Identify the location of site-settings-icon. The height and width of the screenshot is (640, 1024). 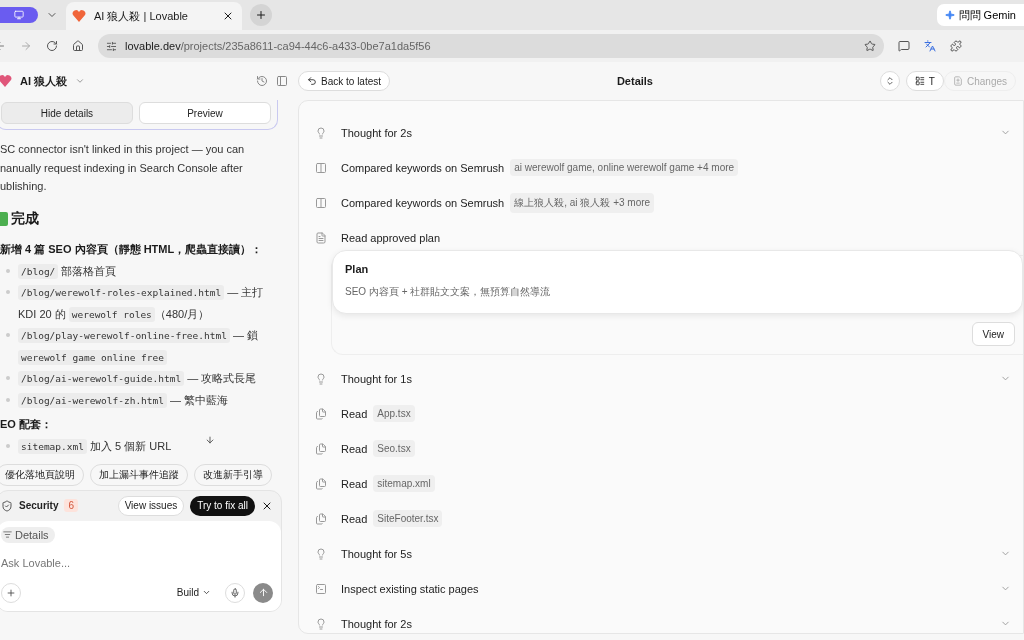
(111, 46).